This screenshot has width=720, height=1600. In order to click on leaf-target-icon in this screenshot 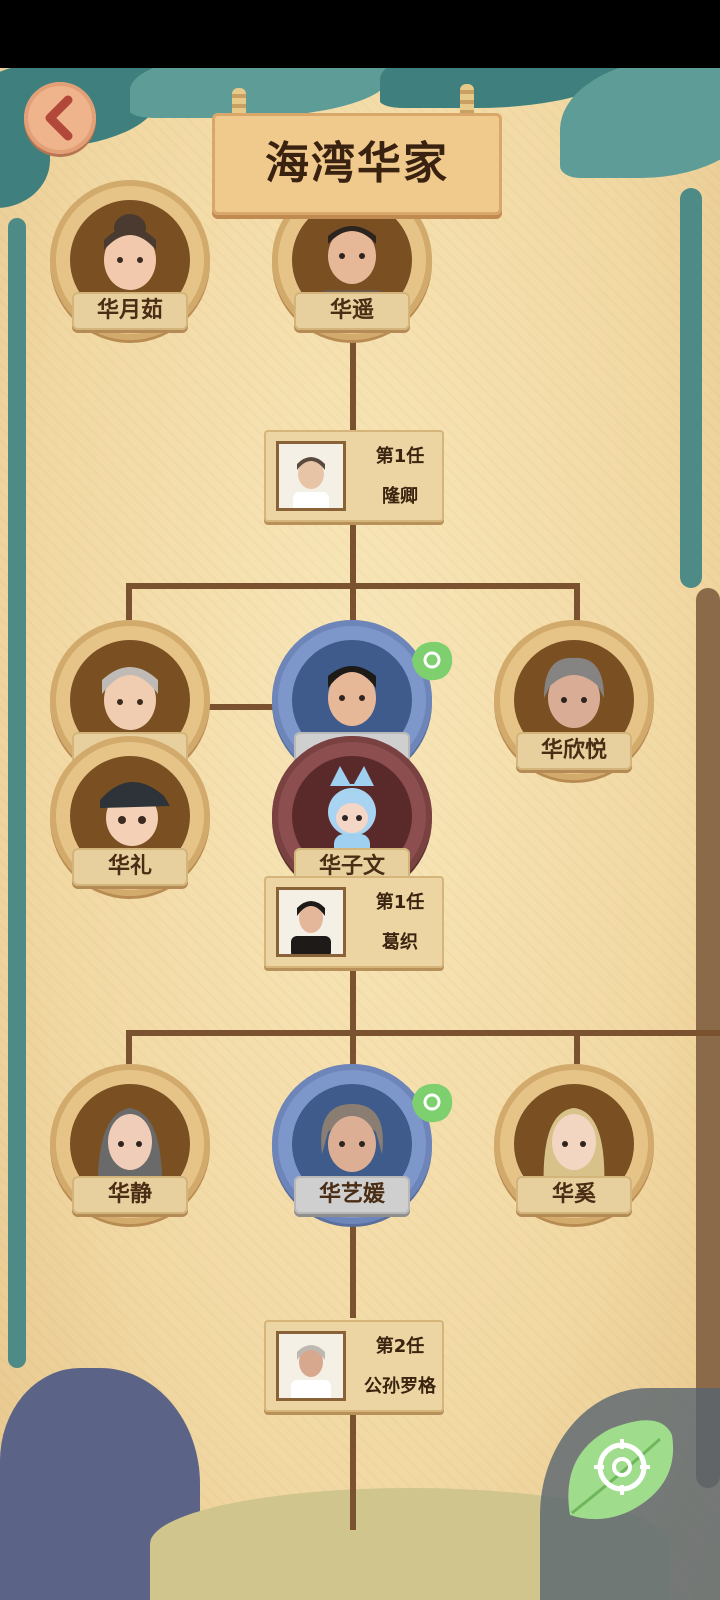, I will do `click(621, 1470)`.